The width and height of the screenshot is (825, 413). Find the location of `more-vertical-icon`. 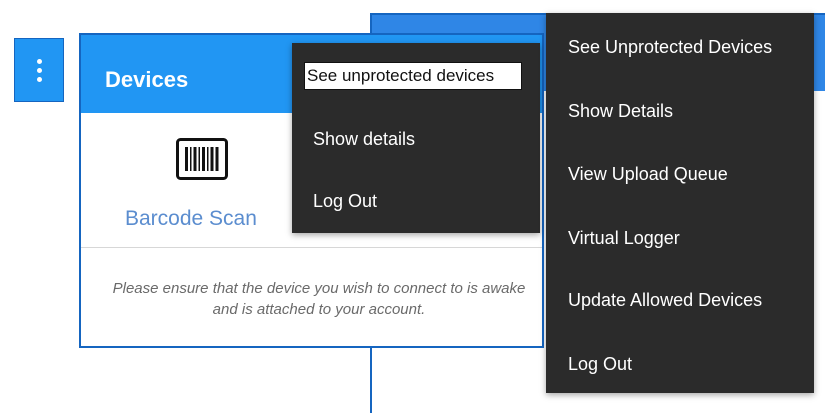

more-vertical-icon is located at coordinates (39, 61).